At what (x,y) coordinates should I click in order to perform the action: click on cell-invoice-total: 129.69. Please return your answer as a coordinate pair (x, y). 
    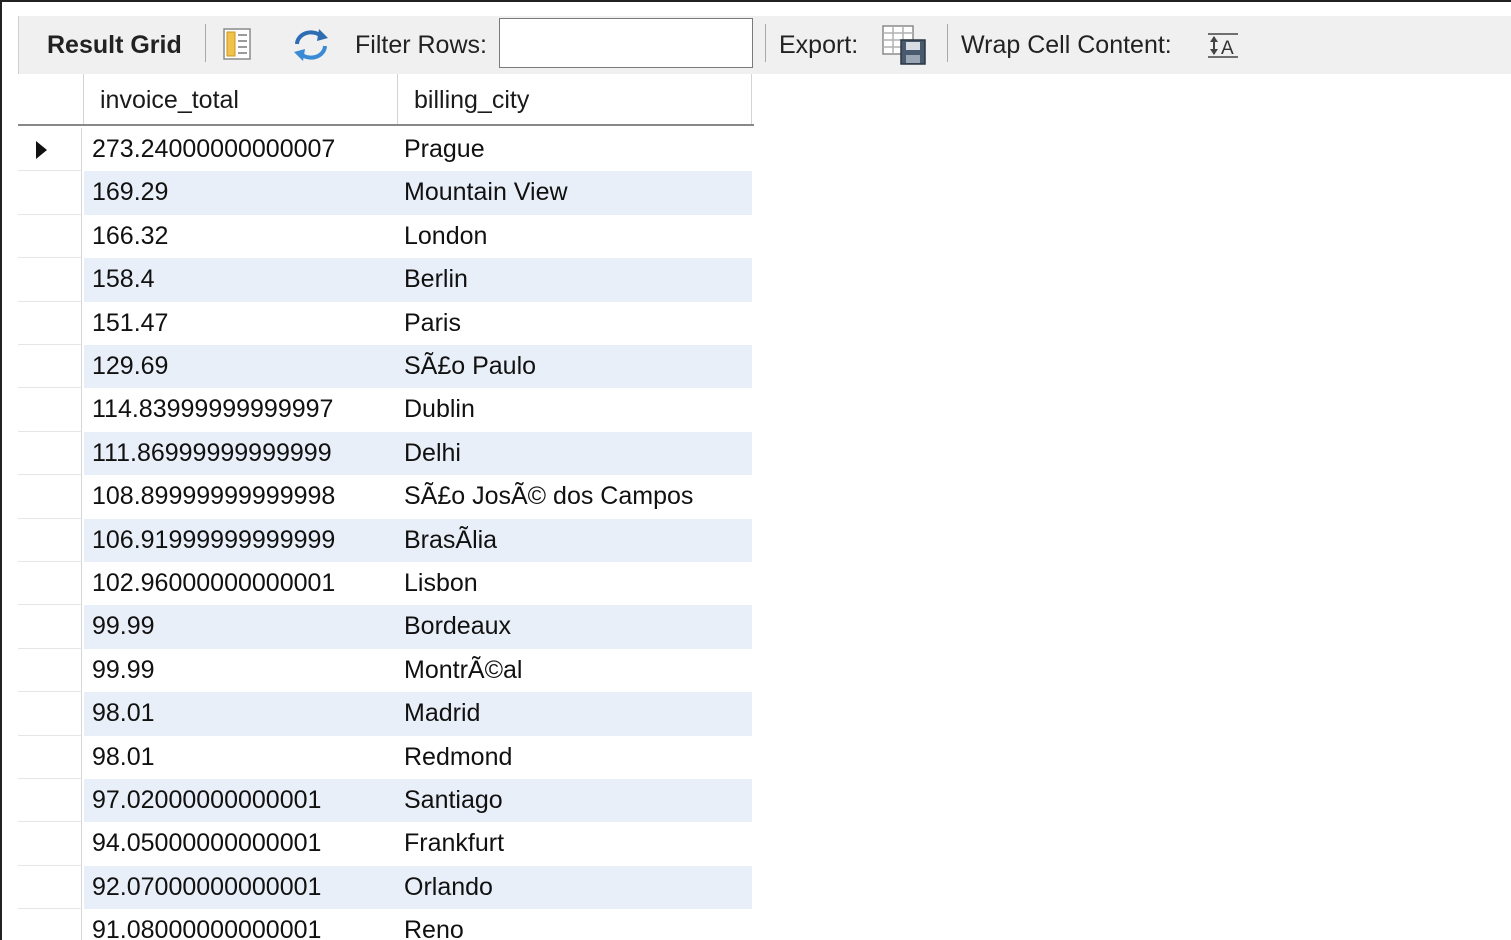
    Looking at the image, I should click on (241, 367).